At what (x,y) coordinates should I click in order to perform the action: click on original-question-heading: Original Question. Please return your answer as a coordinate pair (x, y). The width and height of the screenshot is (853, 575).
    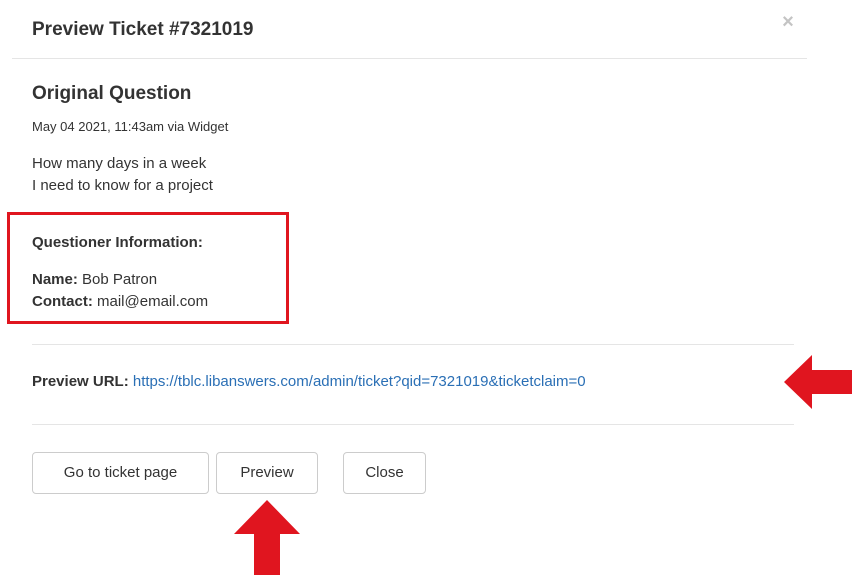
    Looking at the image, I should click on (112, 93).